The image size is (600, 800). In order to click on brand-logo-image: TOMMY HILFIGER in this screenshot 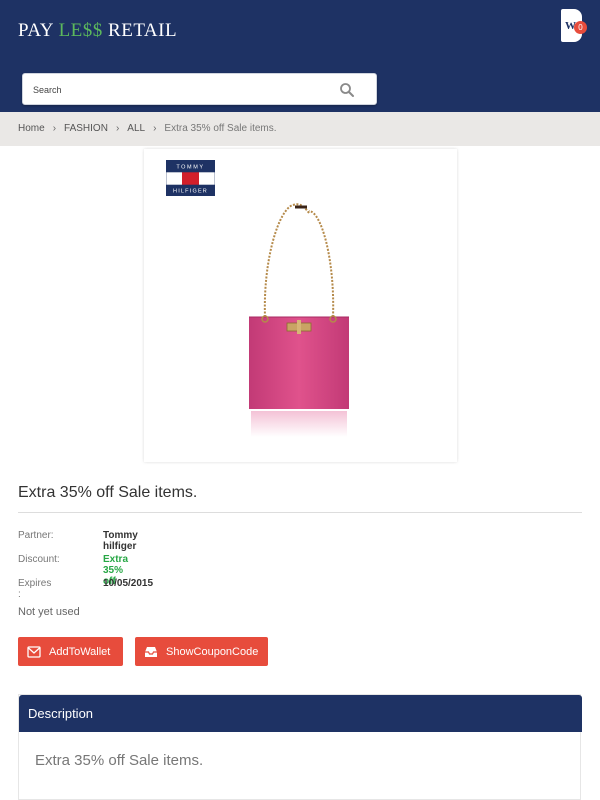, I will do `click(190, 178)`.